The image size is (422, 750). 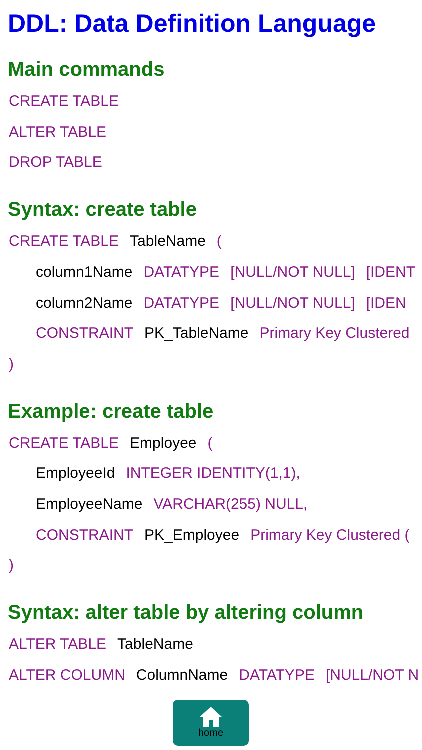 What do you see at coordinates (163, 444) in the screenshot?
I see `code-text: Employee` at bounding box center [163, 444].